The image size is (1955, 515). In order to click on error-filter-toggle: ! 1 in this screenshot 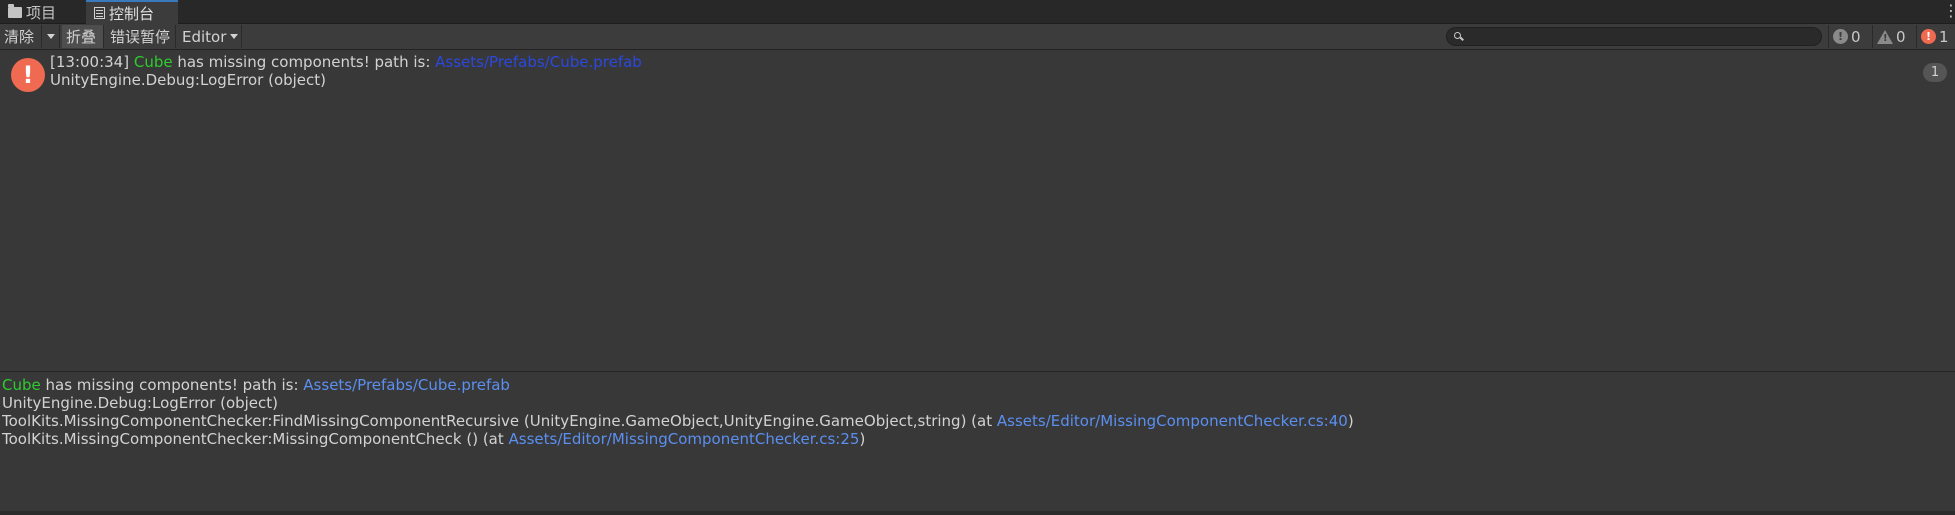, I will do `click(1935, 36)`.